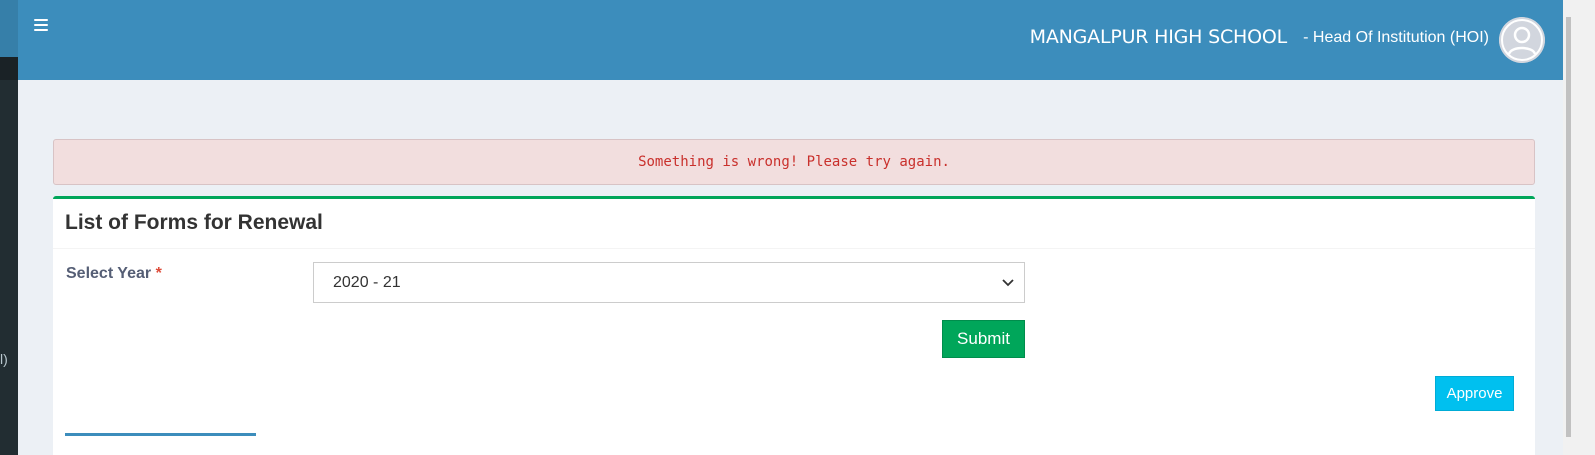  Describe the element at coordinates (1008, 283) in the screenshot. I see `chevron-down-icon` at that location.